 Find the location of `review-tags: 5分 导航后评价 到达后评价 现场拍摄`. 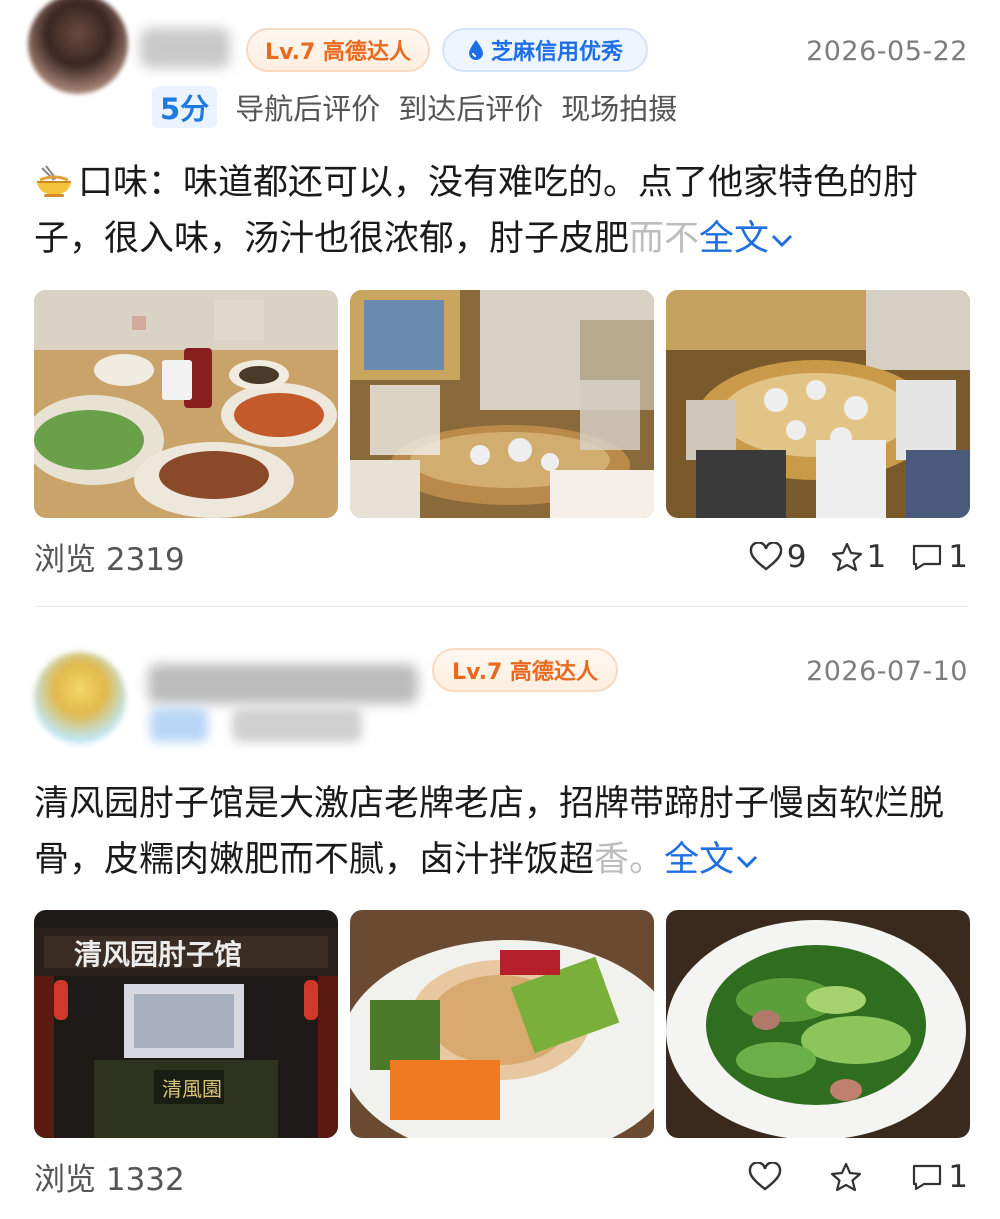

review-tags: 5分 导航后评价 到达后评价 现场拍摄 is located at coordinates (414, 107).